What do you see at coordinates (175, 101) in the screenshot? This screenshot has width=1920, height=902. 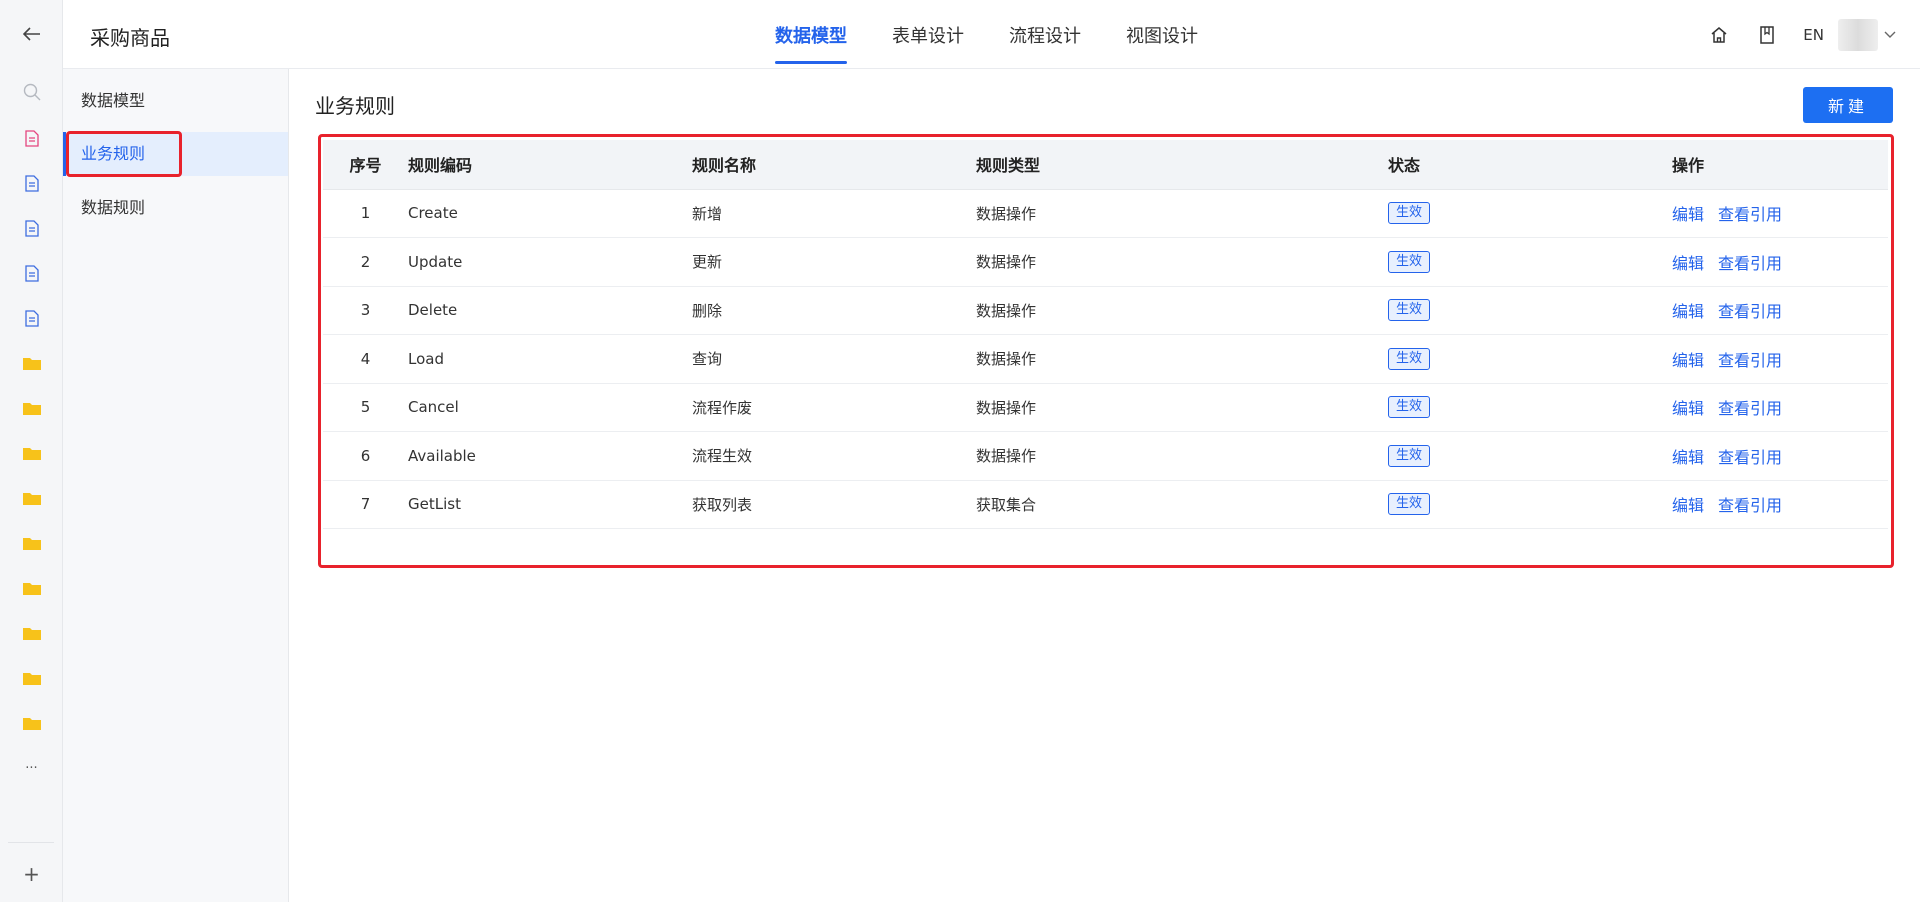 I see `subnav-item-data-model: 数据模型` at bounding box center [175, 101].